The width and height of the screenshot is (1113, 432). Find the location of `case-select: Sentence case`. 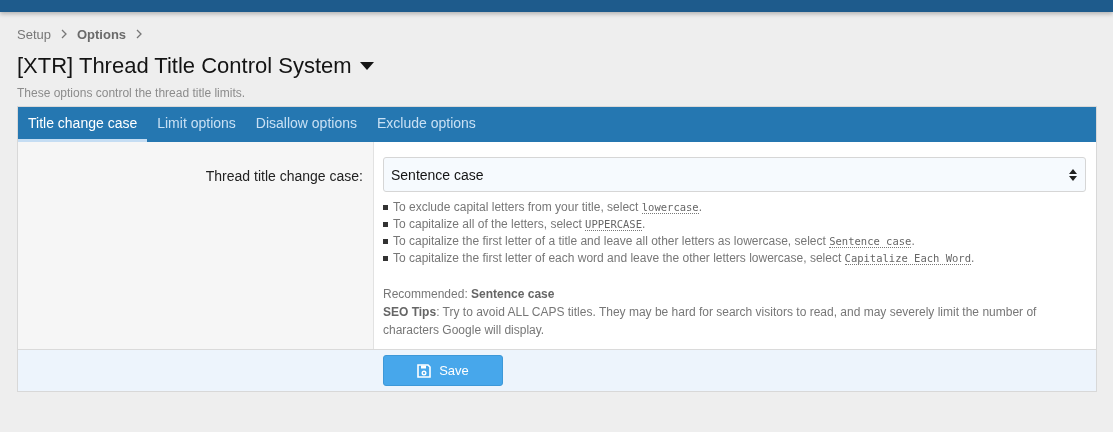

case-select: Sentence case is located at coordinates (734, 174).